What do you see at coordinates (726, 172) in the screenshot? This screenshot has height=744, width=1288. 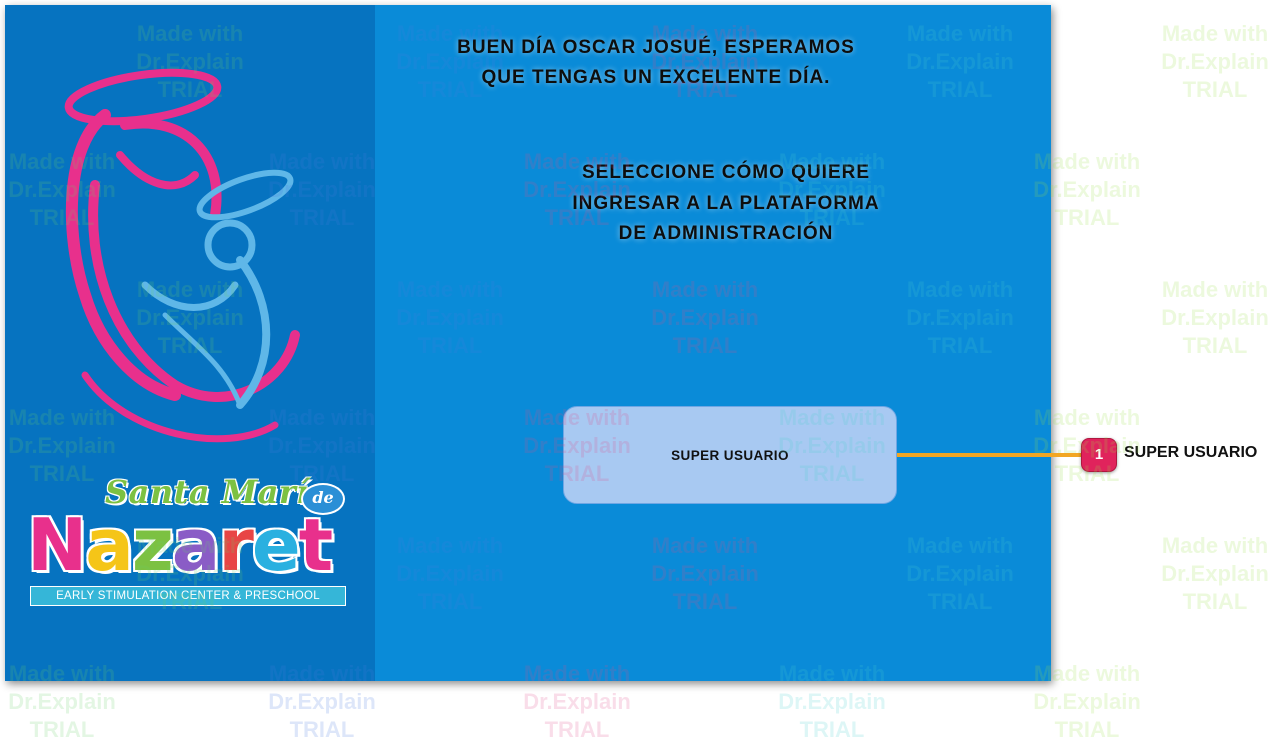 I see `instruction-line: SELECCIONE CÓMO QUIERE` at bounding box center [726, 172].